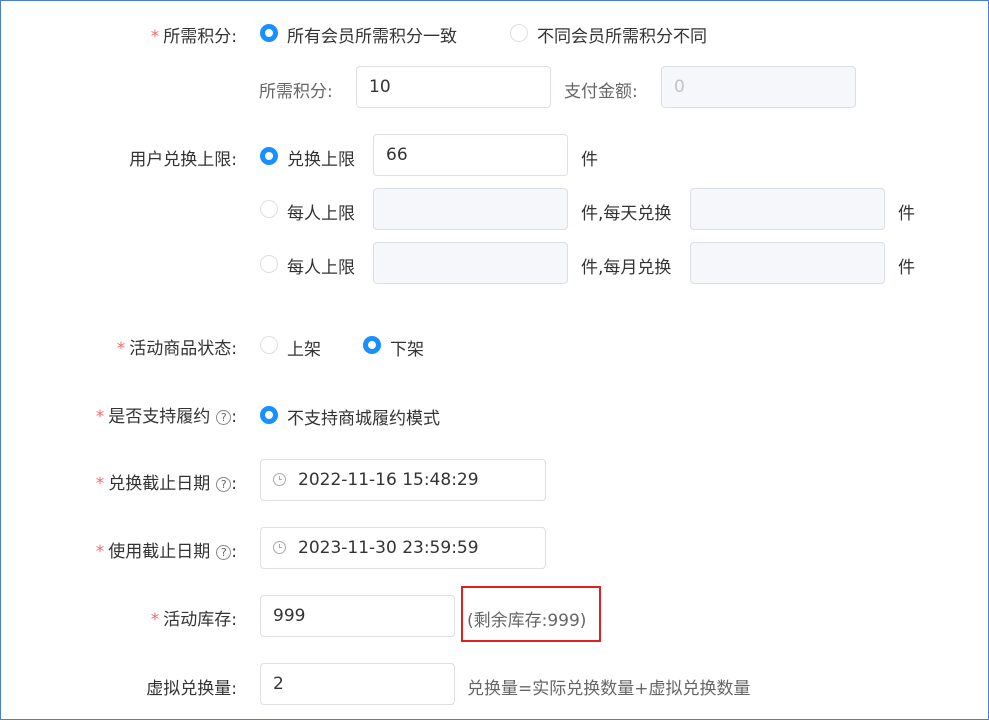 This screenshot has width=989, height=720. Describe the element at coordinates (321, 268) in the screenshot. I see `radio-monthly-limit-label: 每人上限` at that location.